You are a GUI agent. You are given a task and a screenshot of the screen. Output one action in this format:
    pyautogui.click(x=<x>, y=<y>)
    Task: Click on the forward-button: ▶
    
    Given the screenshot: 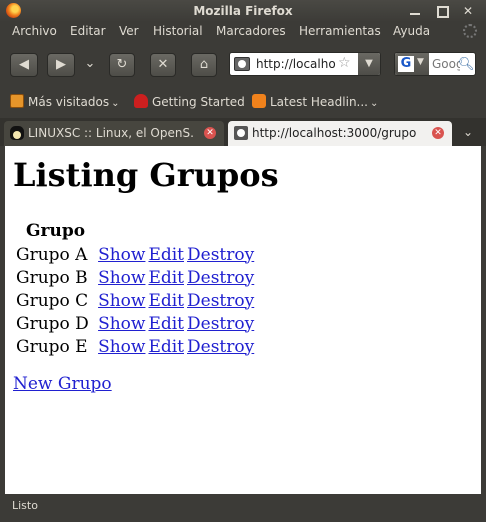 What is the action you would take?
    pyautogui.click(x=61, y=65)
    